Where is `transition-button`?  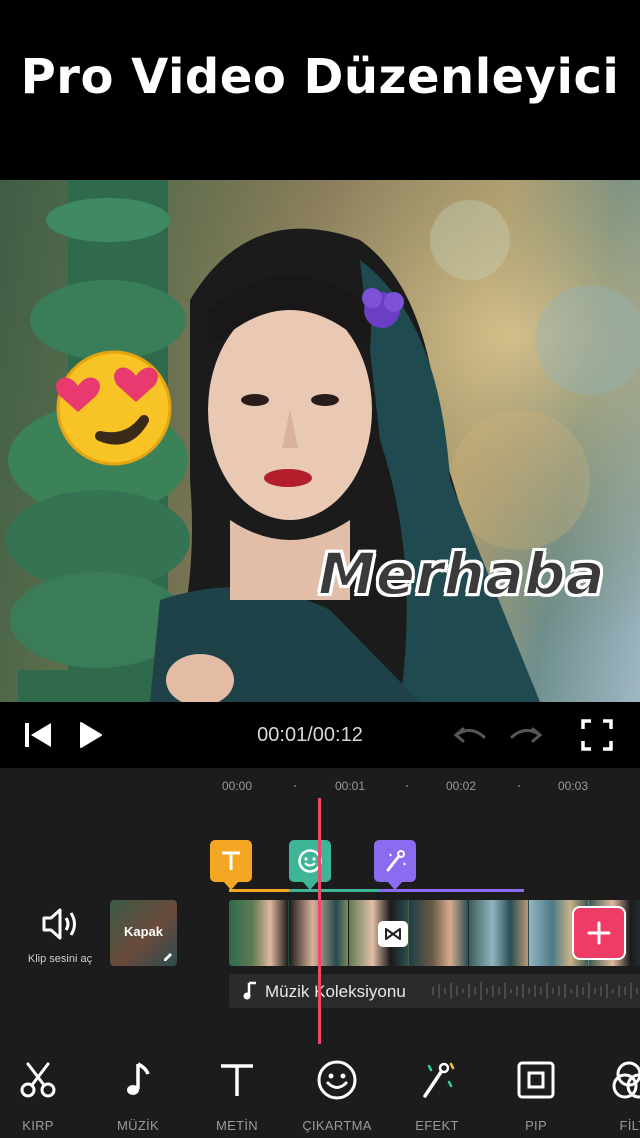
transition-button is located at coordinates (393, 934).